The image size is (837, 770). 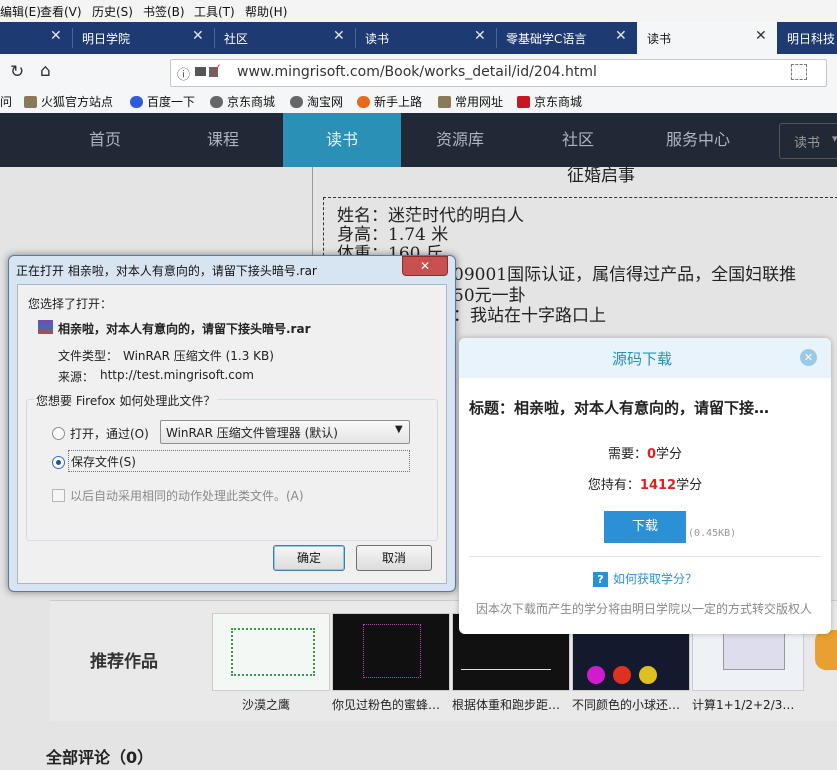 I want to click on comments-title: 全部评论（0）, so click(x=100, y=757).